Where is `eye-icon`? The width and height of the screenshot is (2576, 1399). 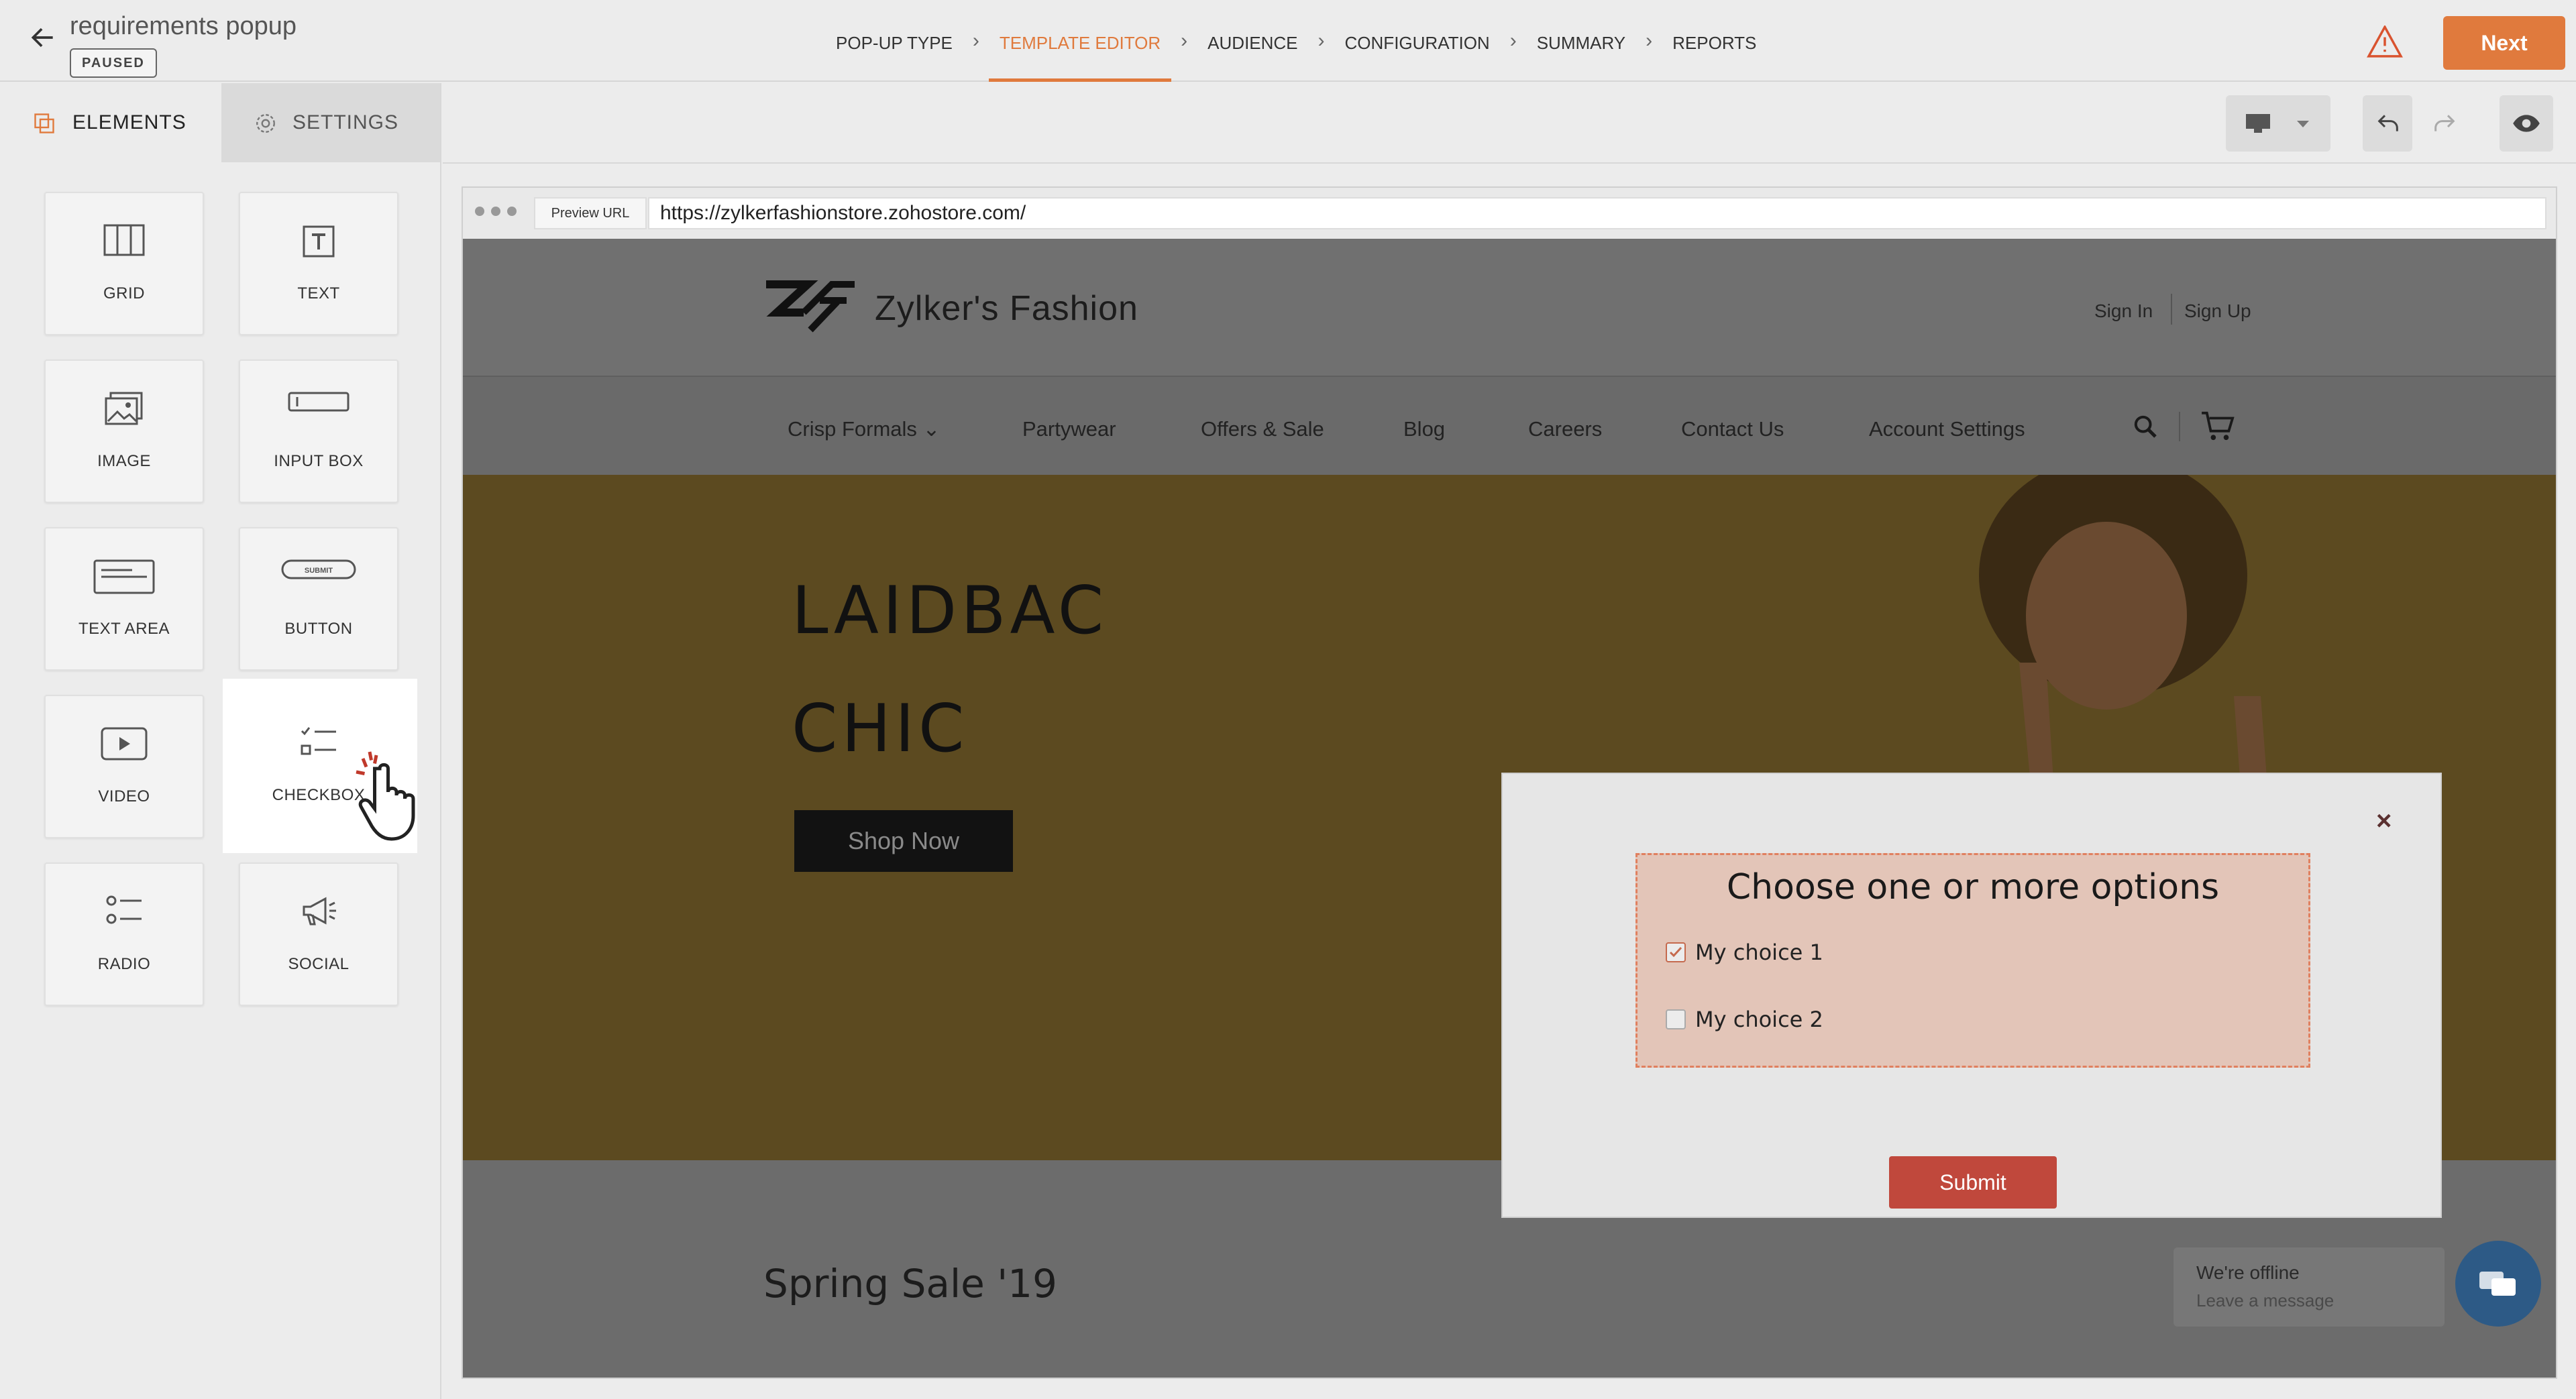 eye-icon is located at coordinates (2526, 123).